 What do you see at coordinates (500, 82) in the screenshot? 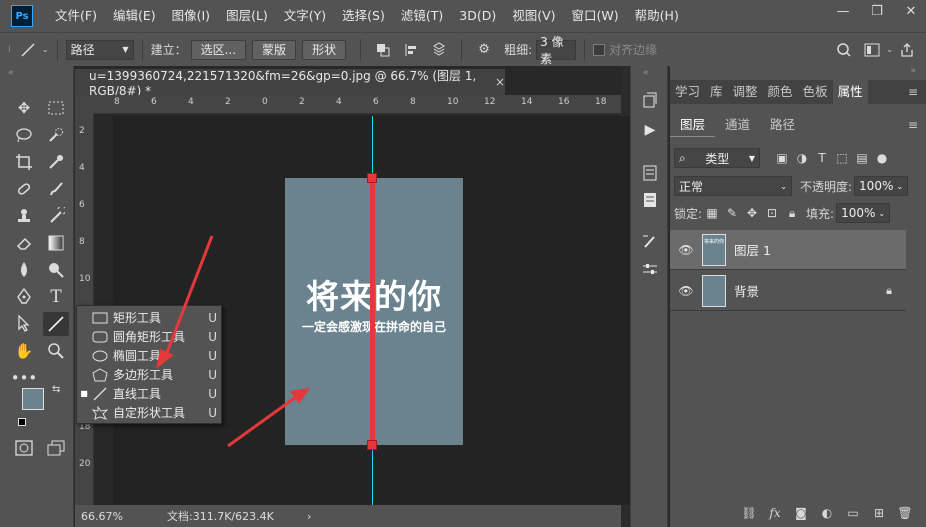
I see `close-icon: ×` at bounding box center [500, 82].